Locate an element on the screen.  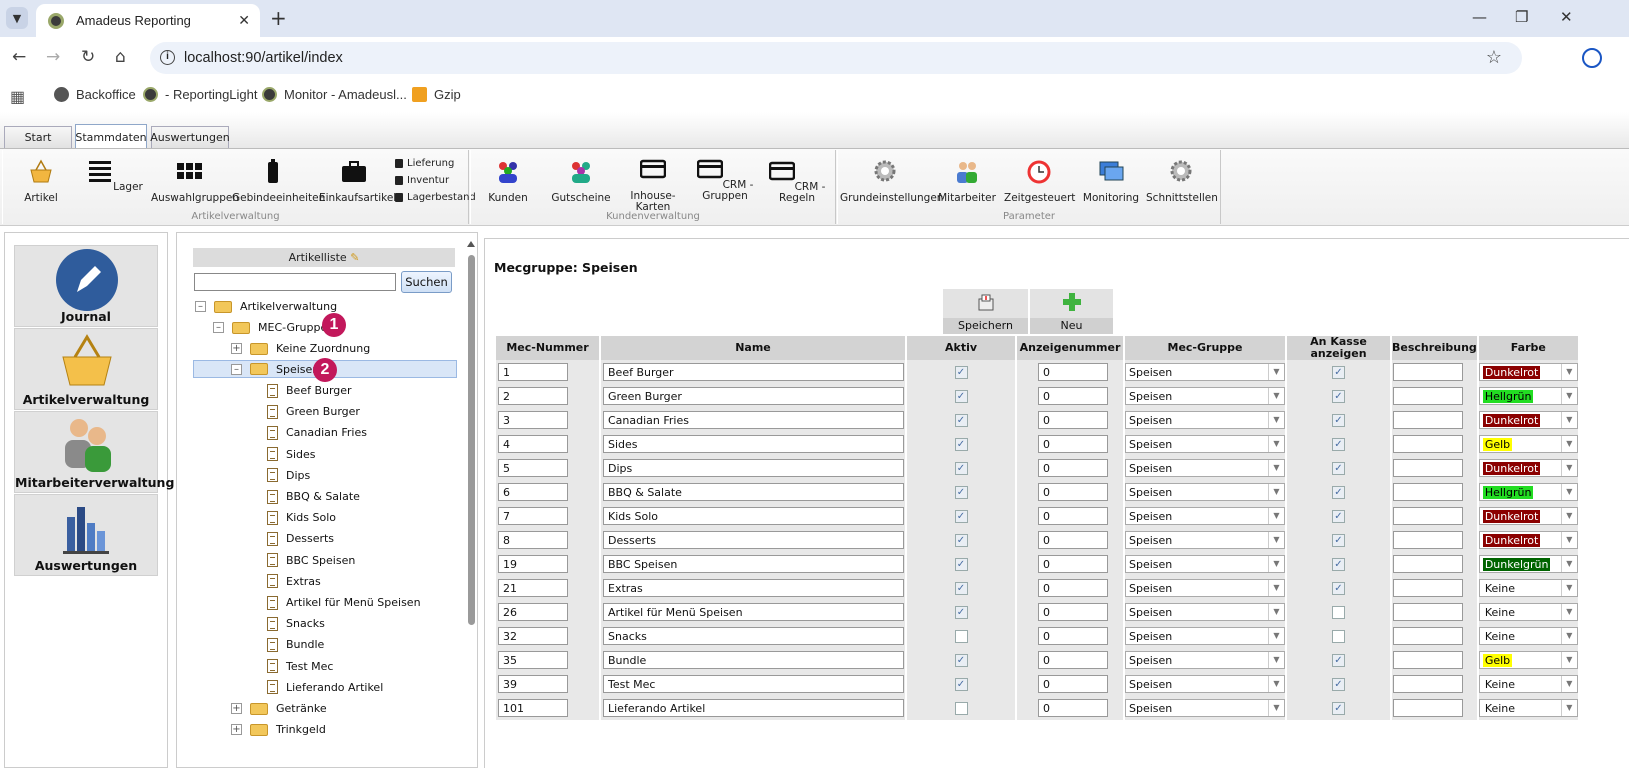
profile-icon is located at coordinates (1592, 58).